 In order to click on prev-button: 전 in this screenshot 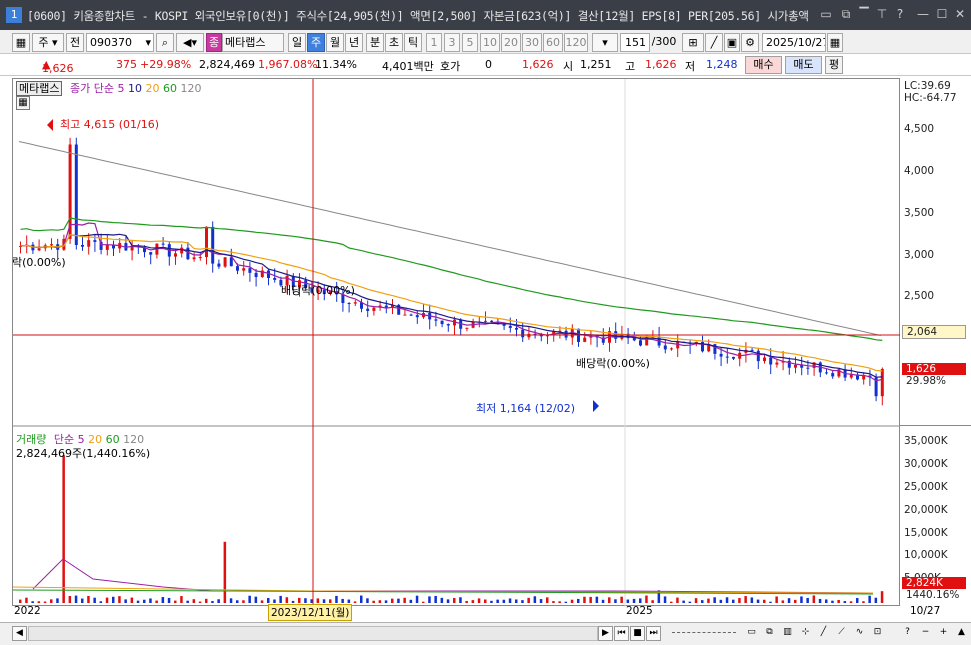, I will do `click(75, 42)`.